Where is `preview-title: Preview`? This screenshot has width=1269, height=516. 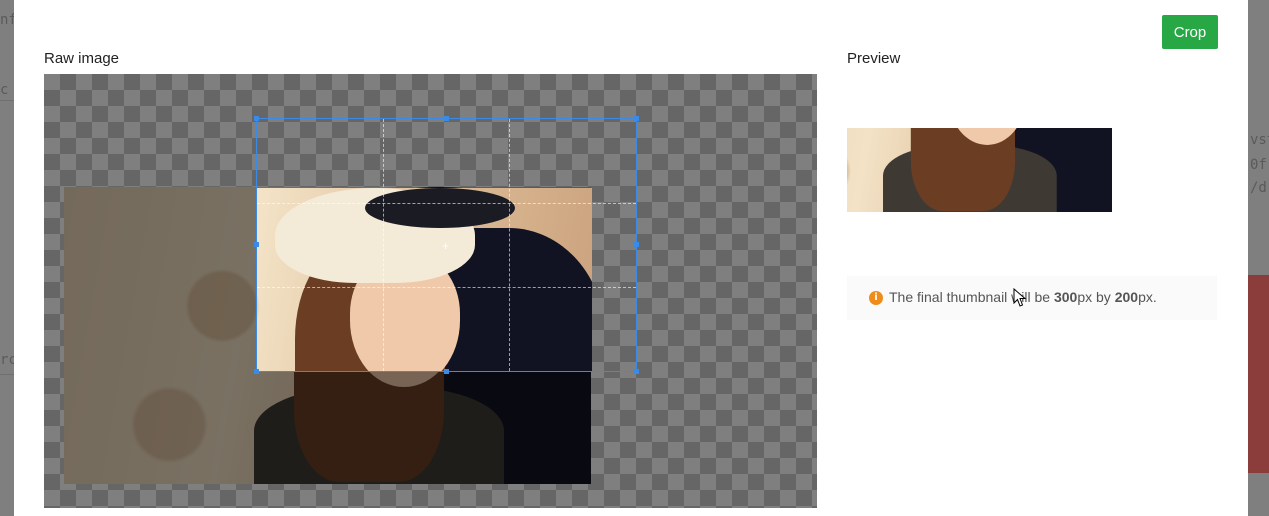
preview-title: Preview is located at coordinates (874, 58).